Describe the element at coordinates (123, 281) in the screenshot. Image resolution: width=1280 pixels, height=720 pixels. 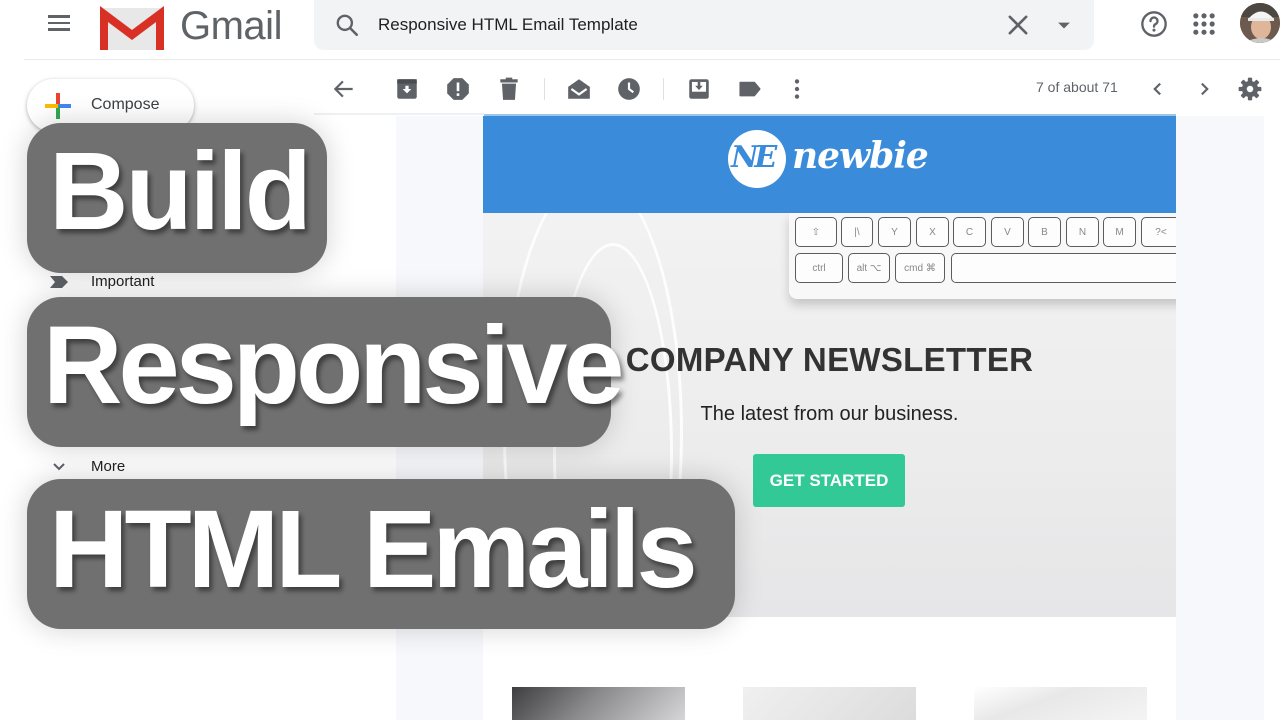
I see `sidebar-item-label: Important` at that location.